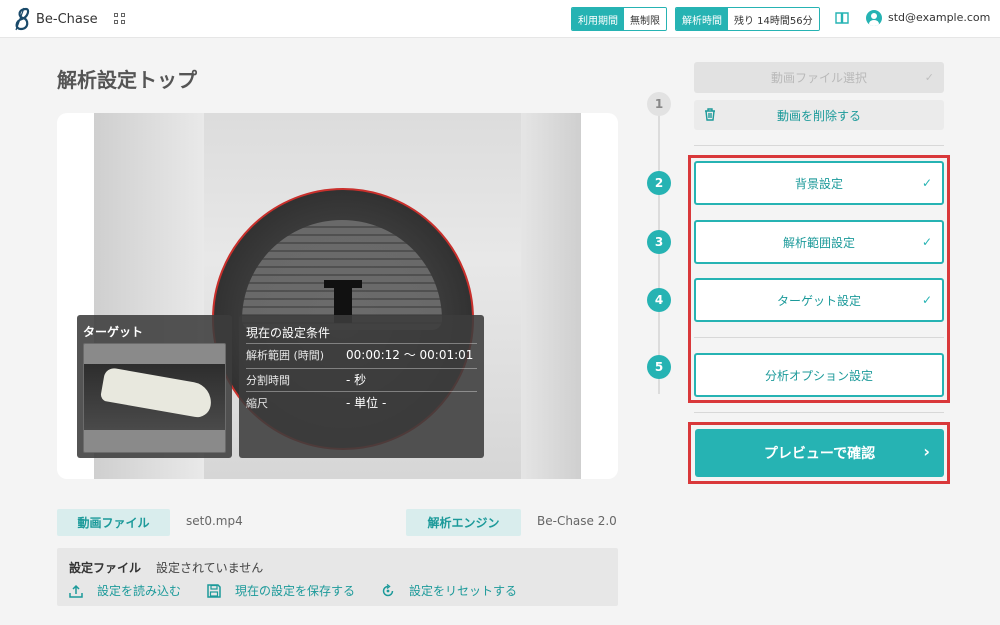 This screenshot has width=1000, height=625. What do you see at coordinates (410, 355) in the screenshot?
I see `condition-value: 00:00:12 〜 00:01:01` at bounding box center [410, 355].